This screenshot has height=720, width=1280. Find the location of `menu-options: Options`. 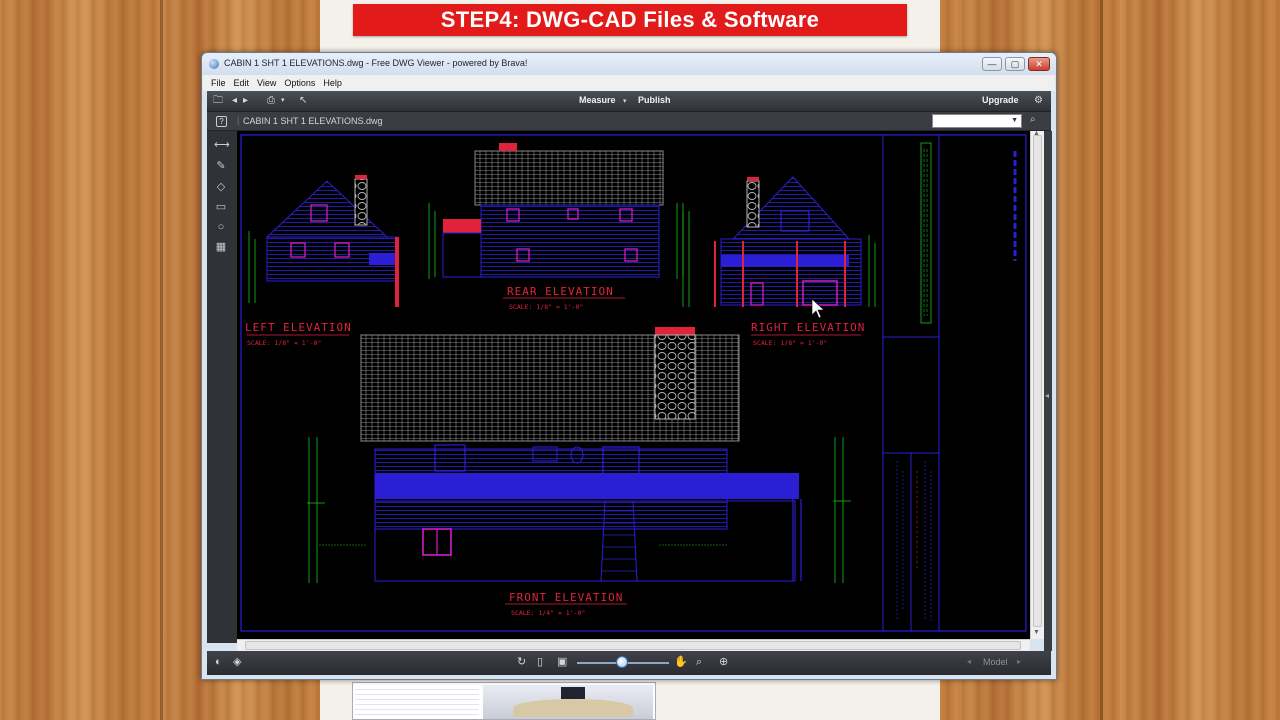

menu-options: Options is located at coordinates (299, 83).